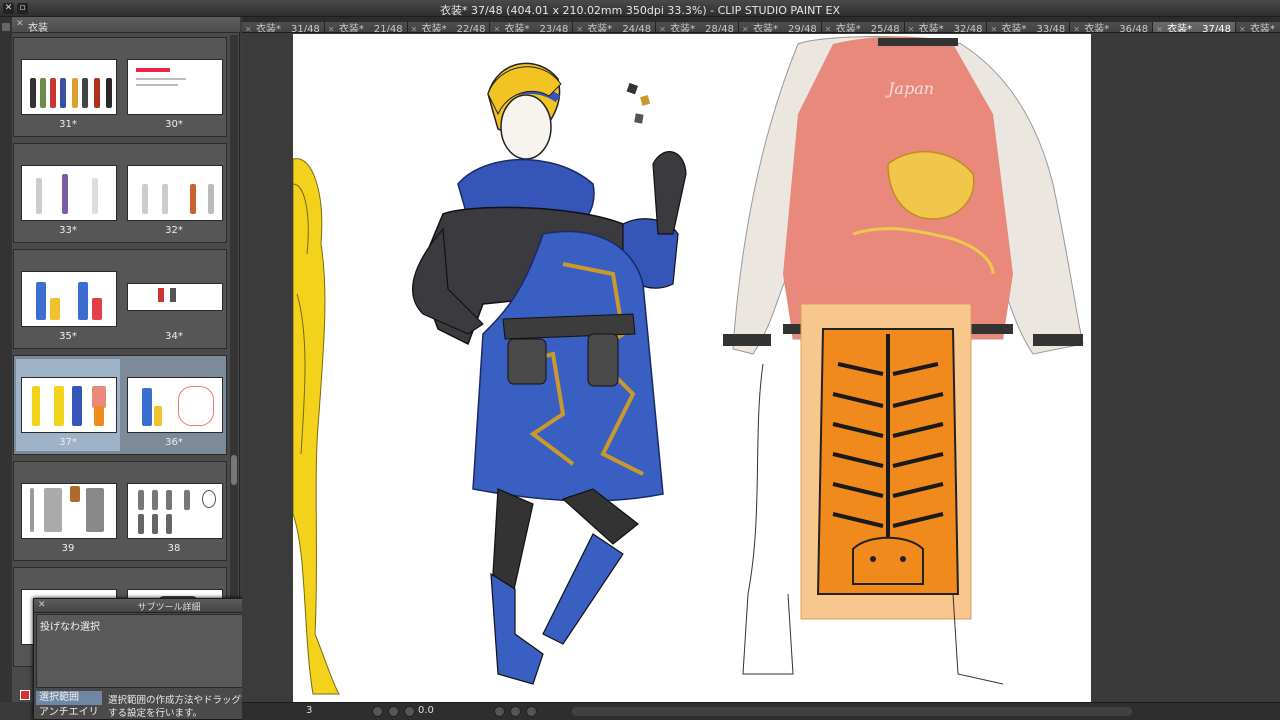 The image size is (1280, 720). I want to click on document-tab: ✕ 衣装* 23/48, so click(532, 27).